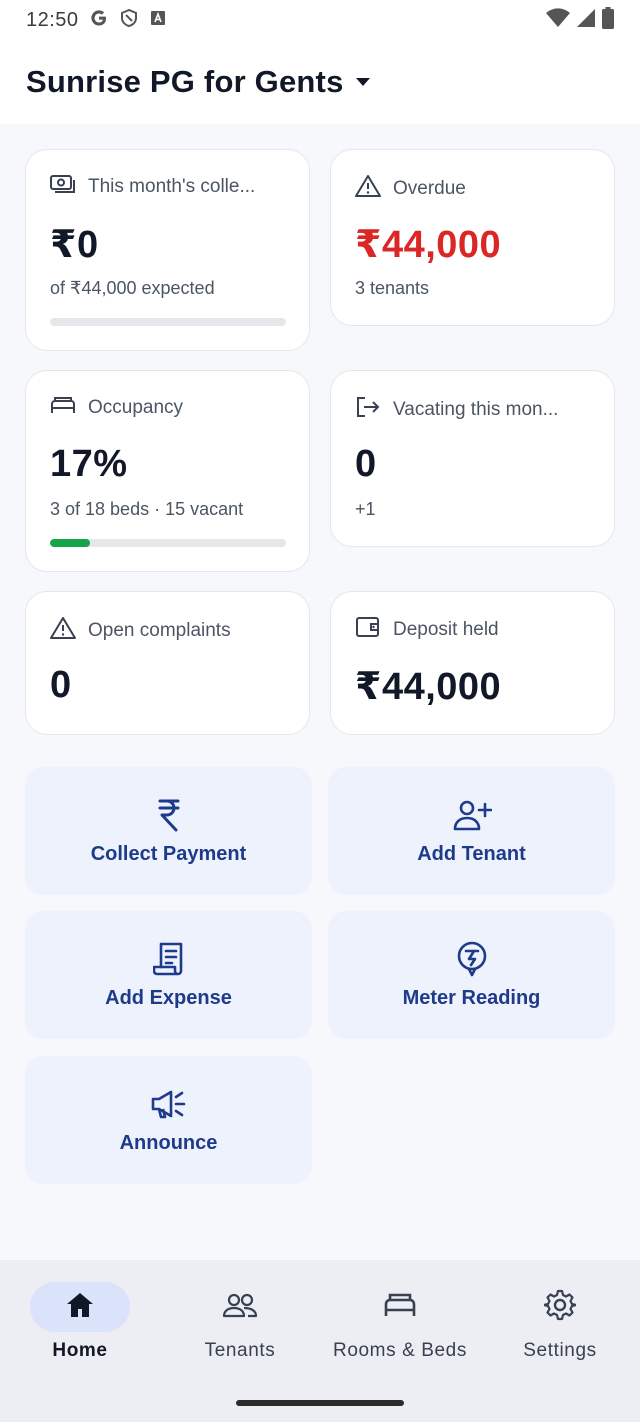 The height and width of the screenshot is (1422, 640). Describe the element at coordinates (608, 20) in the screenshot. I see `battery-icon` at that location.